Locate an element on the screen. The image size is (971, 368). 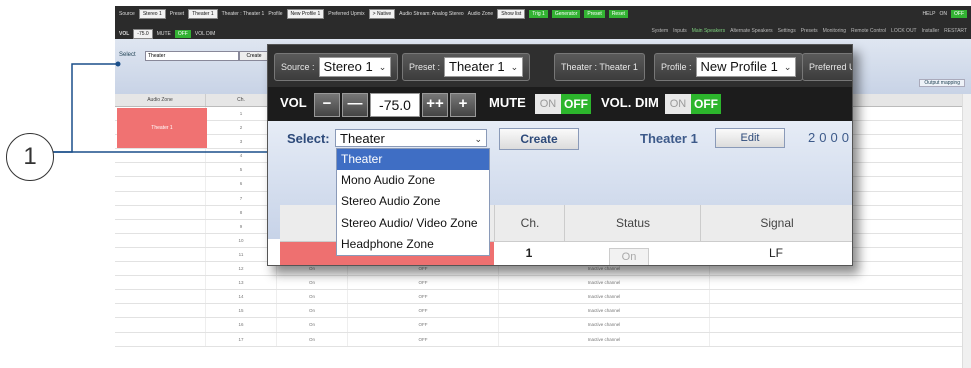
mute-toggle: ON OFF is located at coordinates (563, 104).